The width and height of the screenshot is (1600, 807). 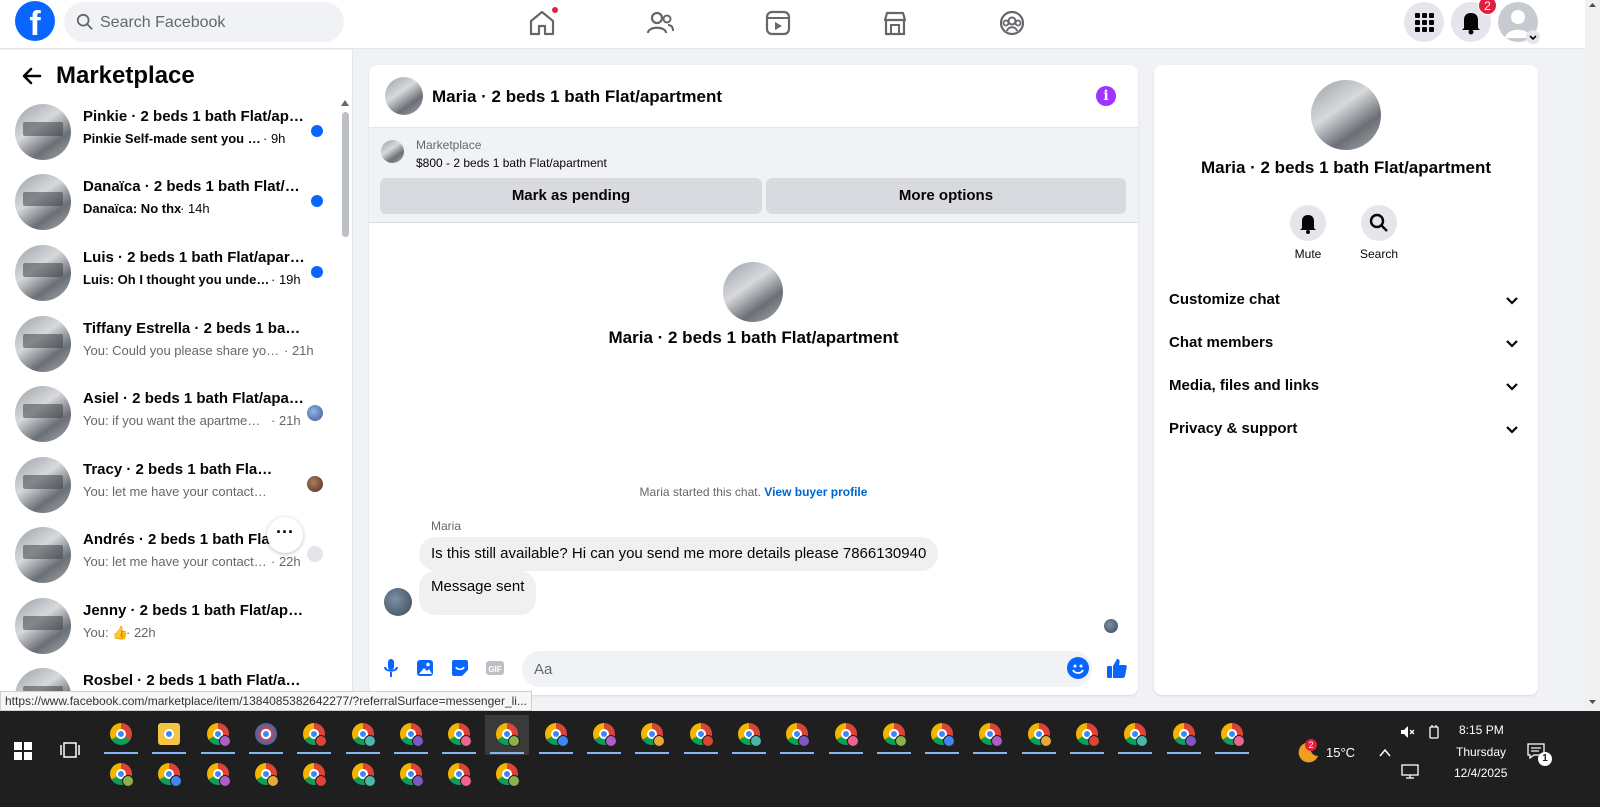 What do you see at coordinates (1039, 753) in the screenshot?
I see `running-indicator` at bounding box center [1039, 753].